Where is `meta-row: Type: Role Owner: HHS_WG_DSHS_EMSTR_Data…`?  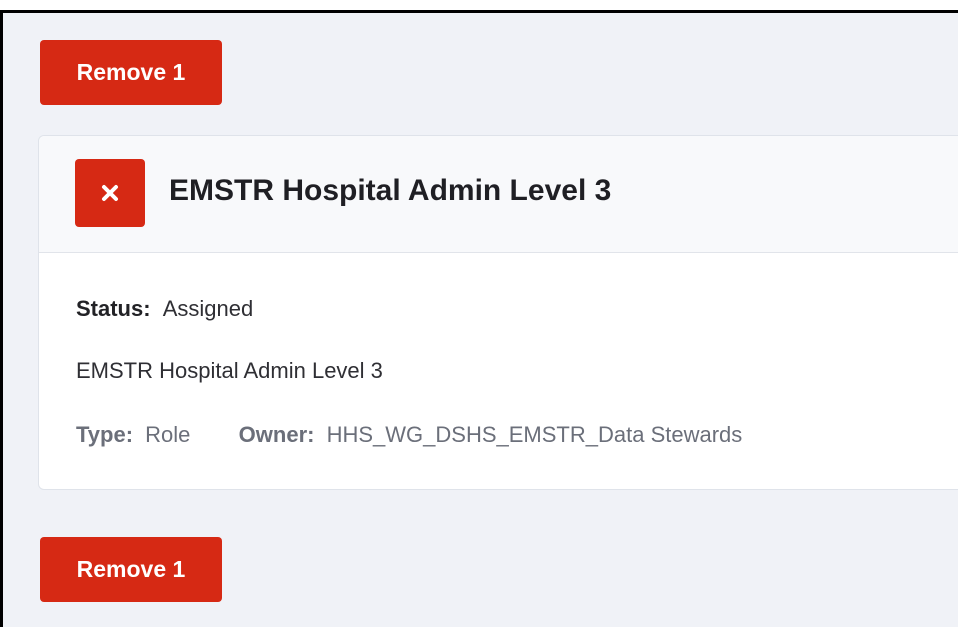 meta-row: Type: Role Owner: HHS_WG_DSHS_EMSTR_Data… is located at coordinates (409, 435).